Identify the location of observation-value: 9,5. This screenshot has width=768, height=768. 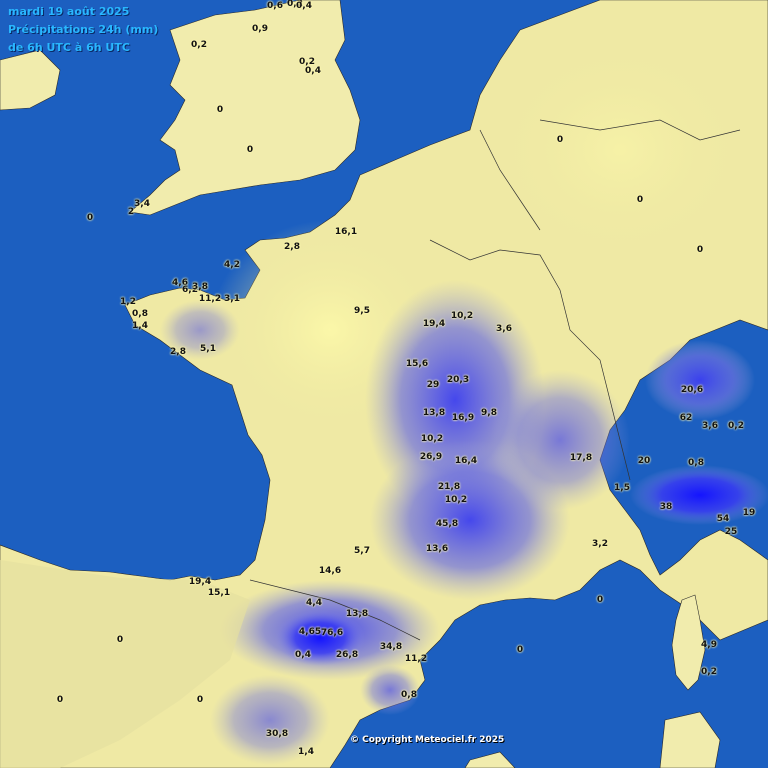
(362, 311).